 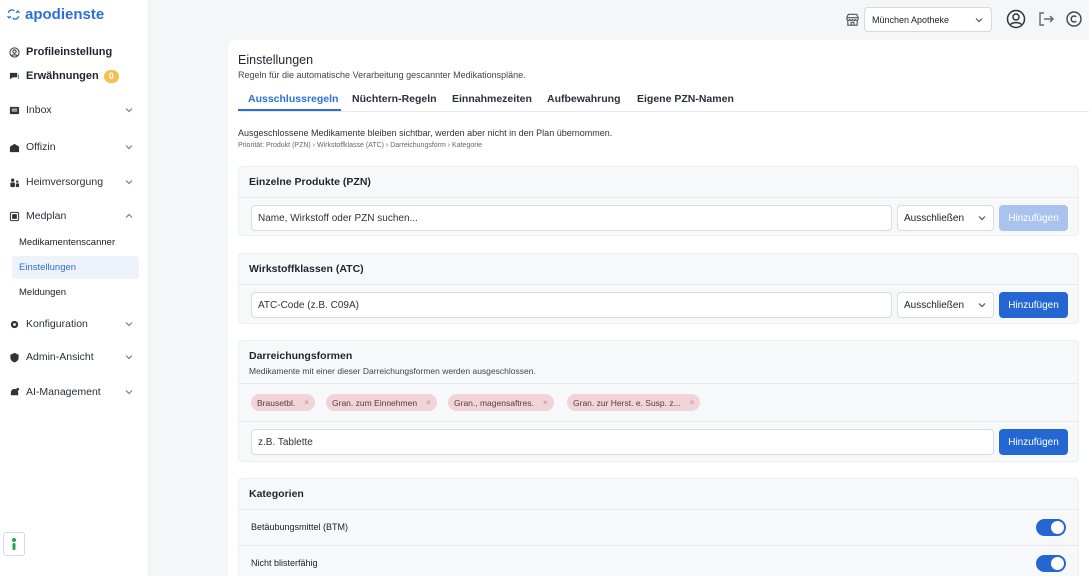 I want to click on logo-text: apodienste, so click(x=65, y=14).